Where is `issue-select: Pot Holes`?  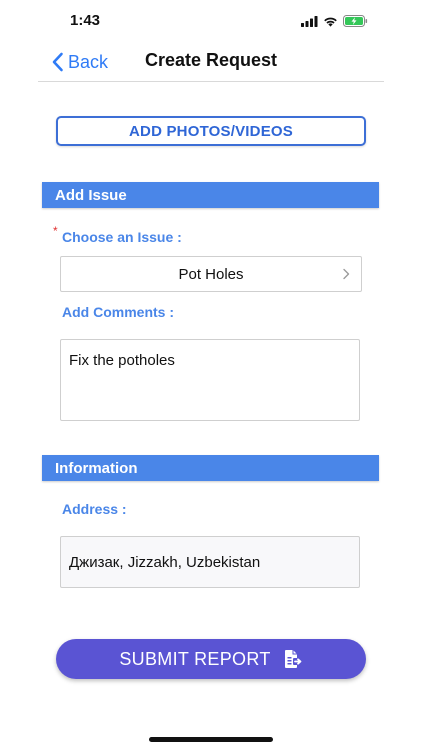 issue-select: Pot Holes is located at coordinates (211, 274).